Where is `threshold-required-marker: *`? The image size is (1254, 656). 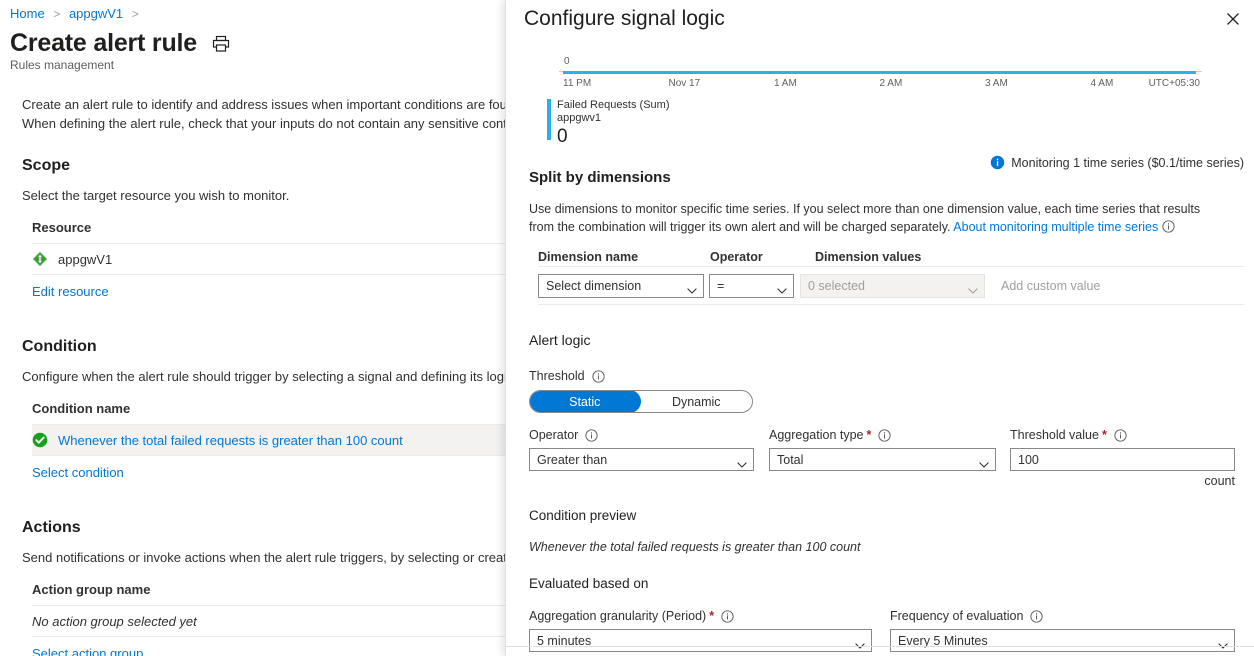
threshold-required-marker: * is located at coordinates (1104, 435).